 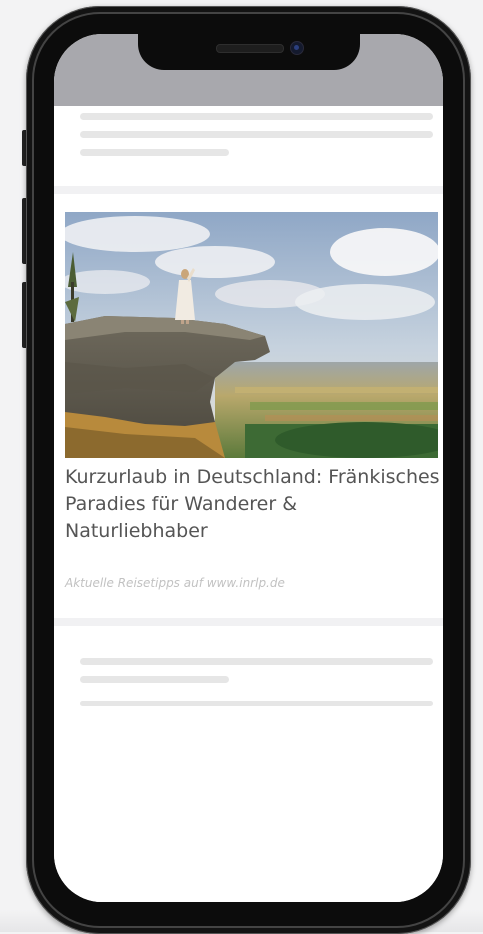 I want to click on notch, so click(x=248, y=52).